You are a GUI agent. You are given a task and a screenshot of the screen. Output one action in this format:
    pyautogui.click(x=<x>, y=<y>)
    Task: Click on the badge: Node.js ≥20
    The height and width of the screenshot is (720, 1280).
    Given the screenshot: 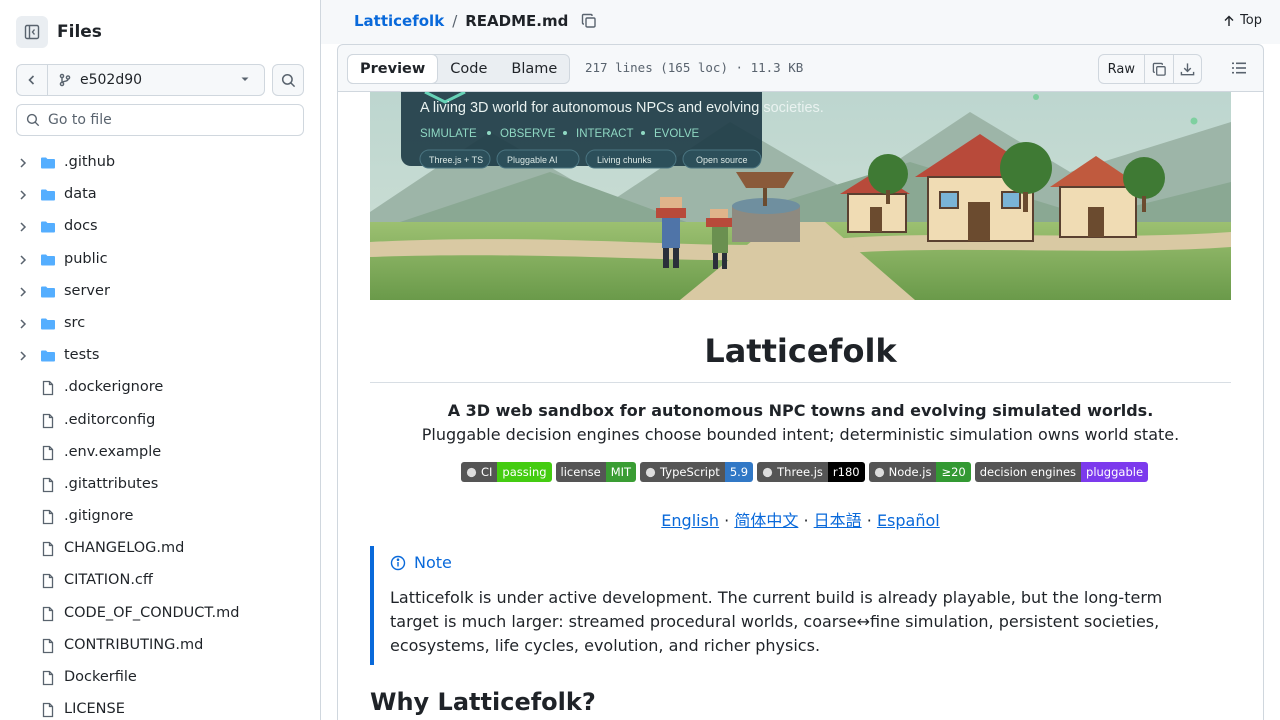 What is the action you would take?
    pyautogui.click(x=919, y=472)
    